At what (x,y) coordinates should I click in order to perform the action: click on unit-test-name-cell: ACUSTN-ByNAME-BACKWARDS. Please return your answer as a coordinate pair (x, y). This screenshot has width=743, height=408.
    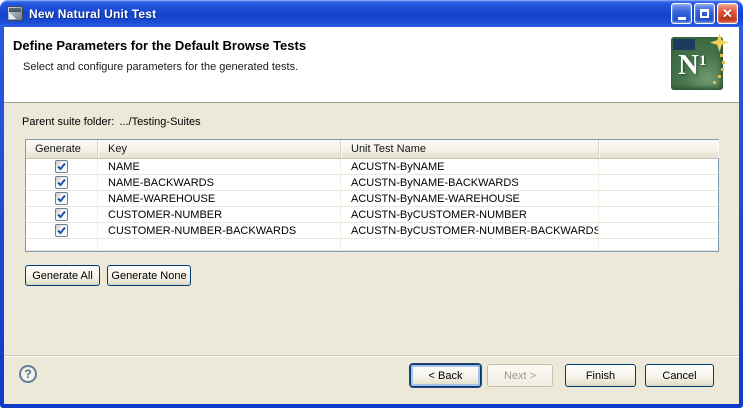
    Looking at the image, I should click on (470, 183).